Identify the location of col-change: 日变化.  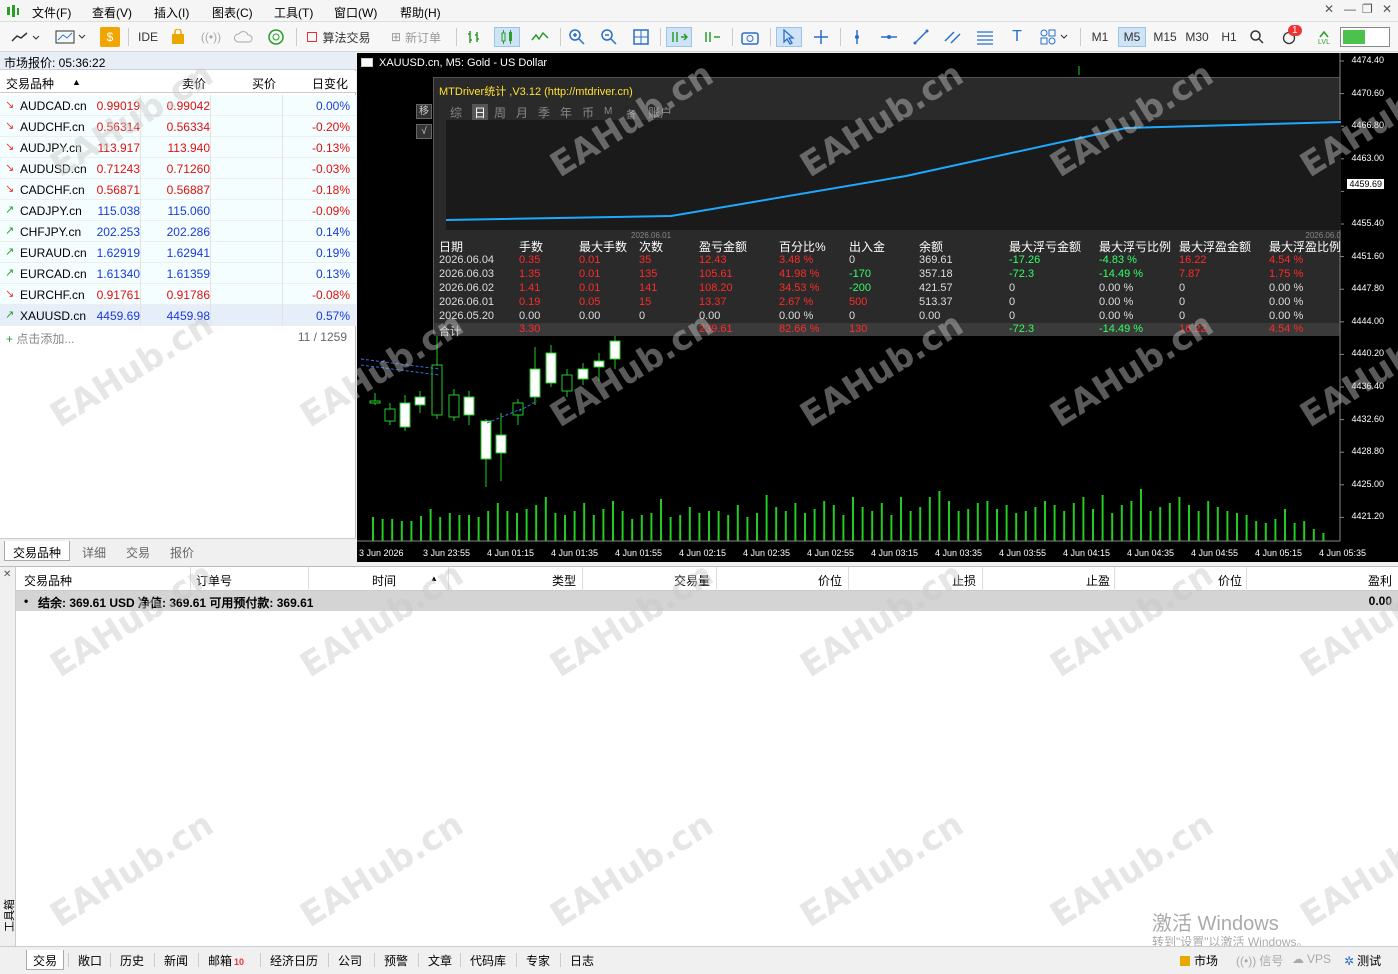
(330, 83).